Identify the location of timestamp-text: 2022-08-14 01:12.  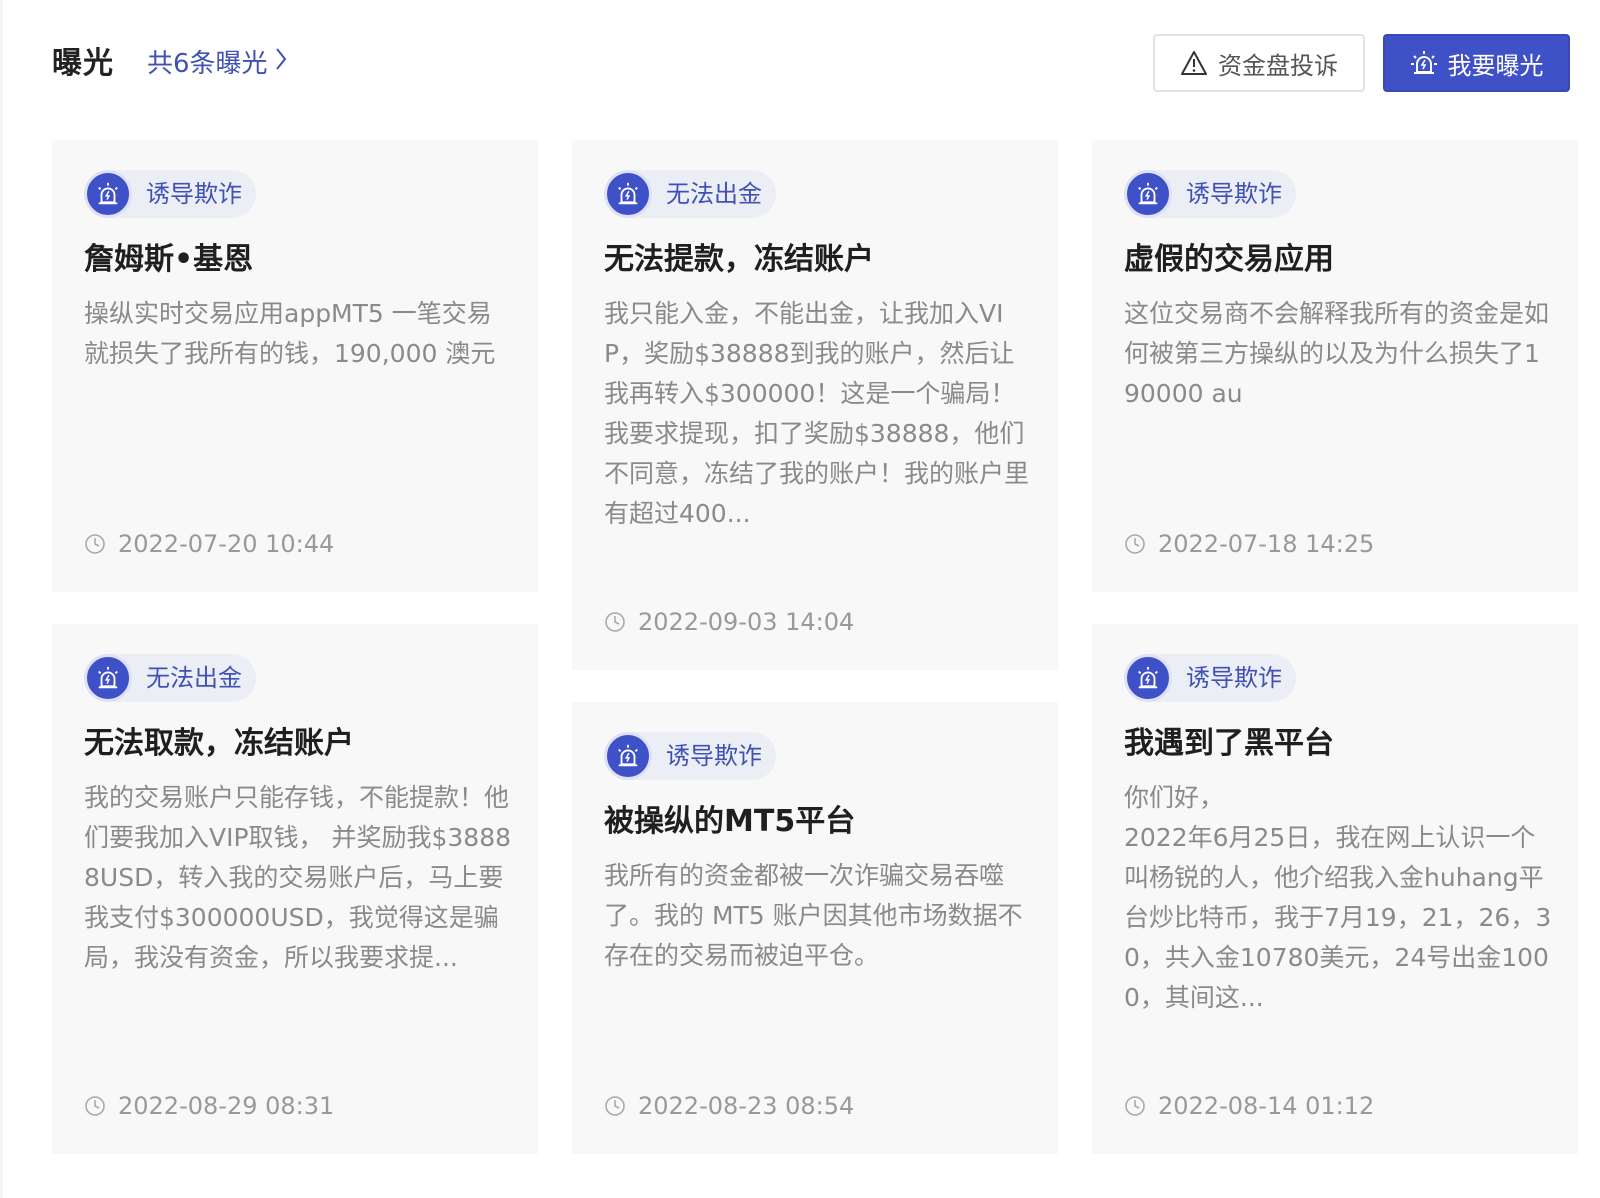
(1266, 1106).